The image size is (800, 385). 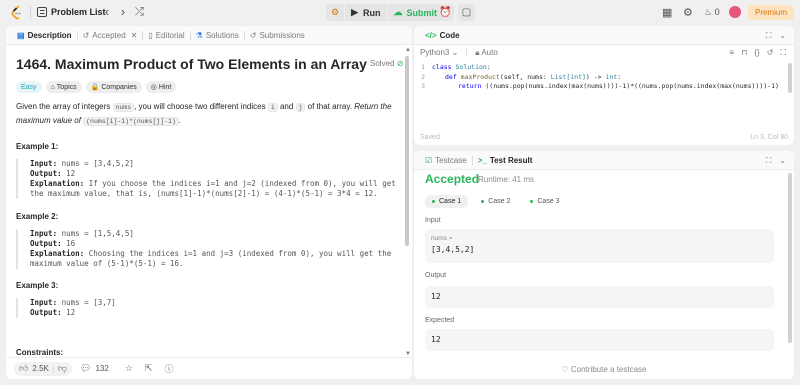 What do you see at coordinates (744, 53) in the screenshot?
I see `bookmark-icon: ⊓` at bounding box center [744, 53].